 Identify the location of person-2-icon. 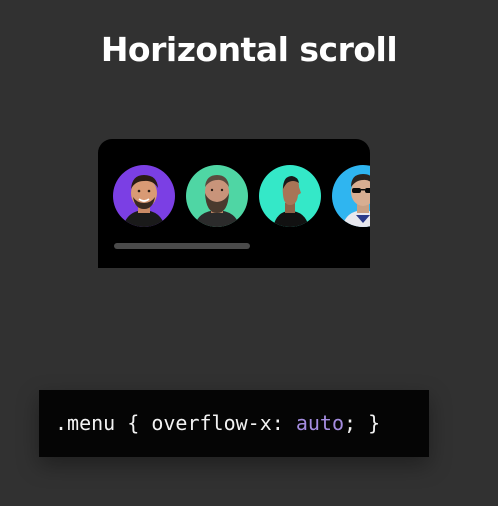
(217, 196).